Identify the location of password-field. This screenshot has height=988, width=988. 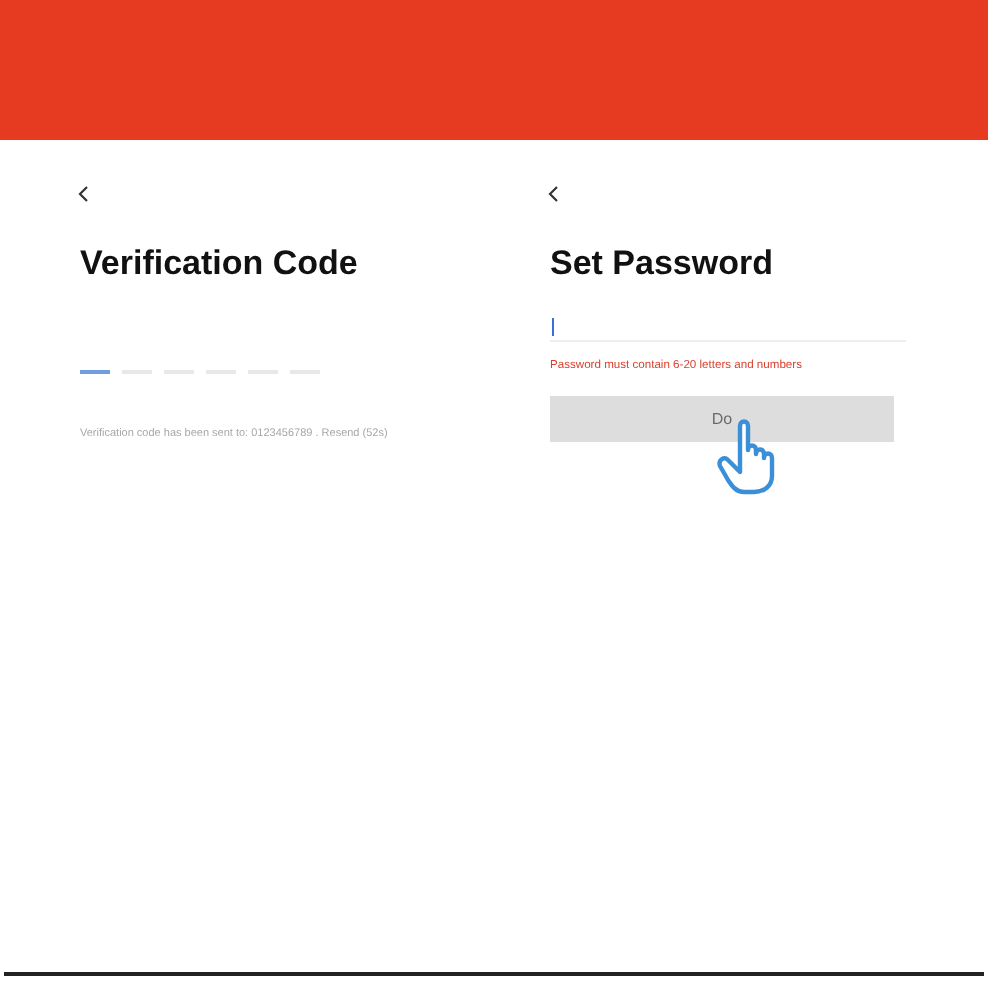
(728, 329).